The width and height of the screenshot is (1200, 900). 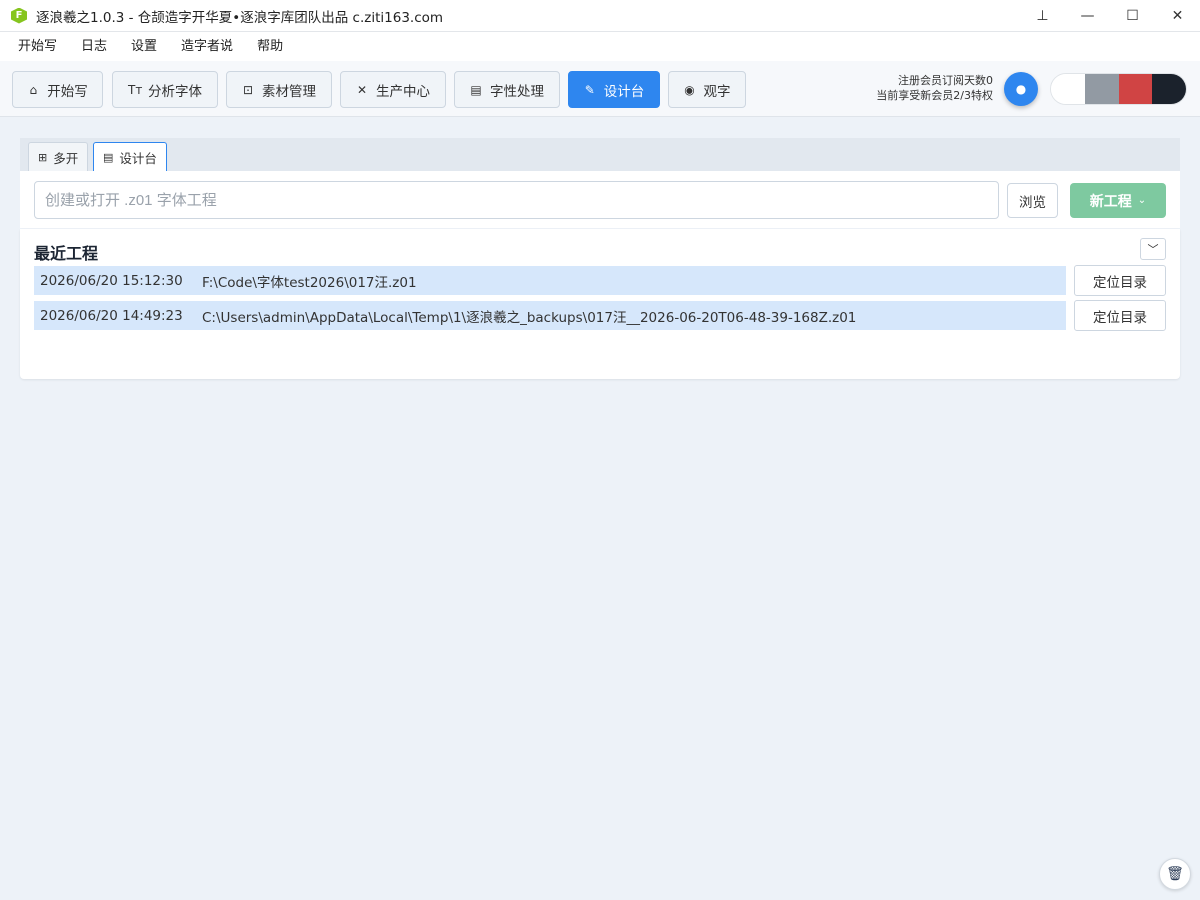 What do you see at coordinates (111, 280) in the screenshot?
I see `project-date: 2026/06/20 15:12:30` at bounding box center [111, 280].